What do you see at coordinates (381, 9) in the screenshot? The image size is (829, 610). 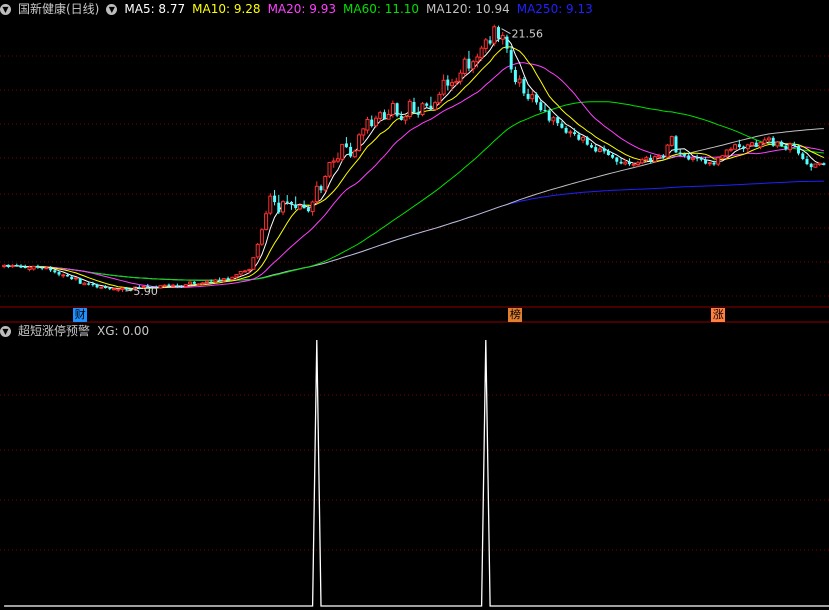 I see `ma60-label: MA60: 11.10` at bounding box center [381, 9].